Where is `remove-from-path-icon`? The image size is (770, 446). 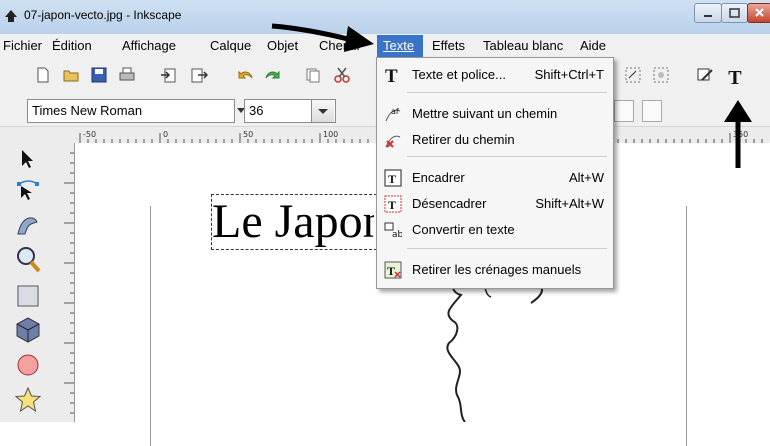 remove-from-path-icon is located at coordinates (393, 141).